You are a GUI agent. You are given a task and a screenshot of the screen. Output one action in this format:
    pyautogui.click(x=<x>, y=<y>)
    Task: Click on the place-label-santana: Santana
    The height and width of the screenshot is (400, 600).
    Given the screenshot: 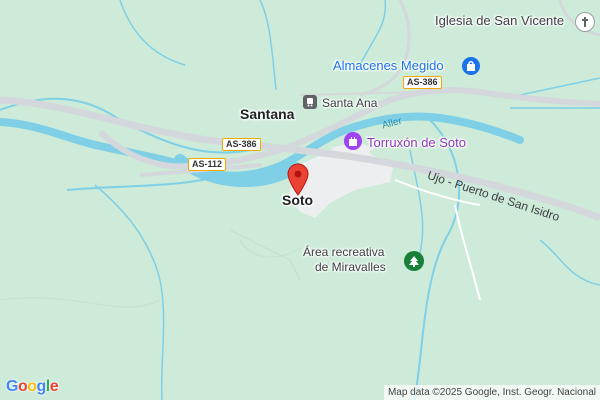 What is the action you would take?
    pyautogui.click(x=267, y=114)
    